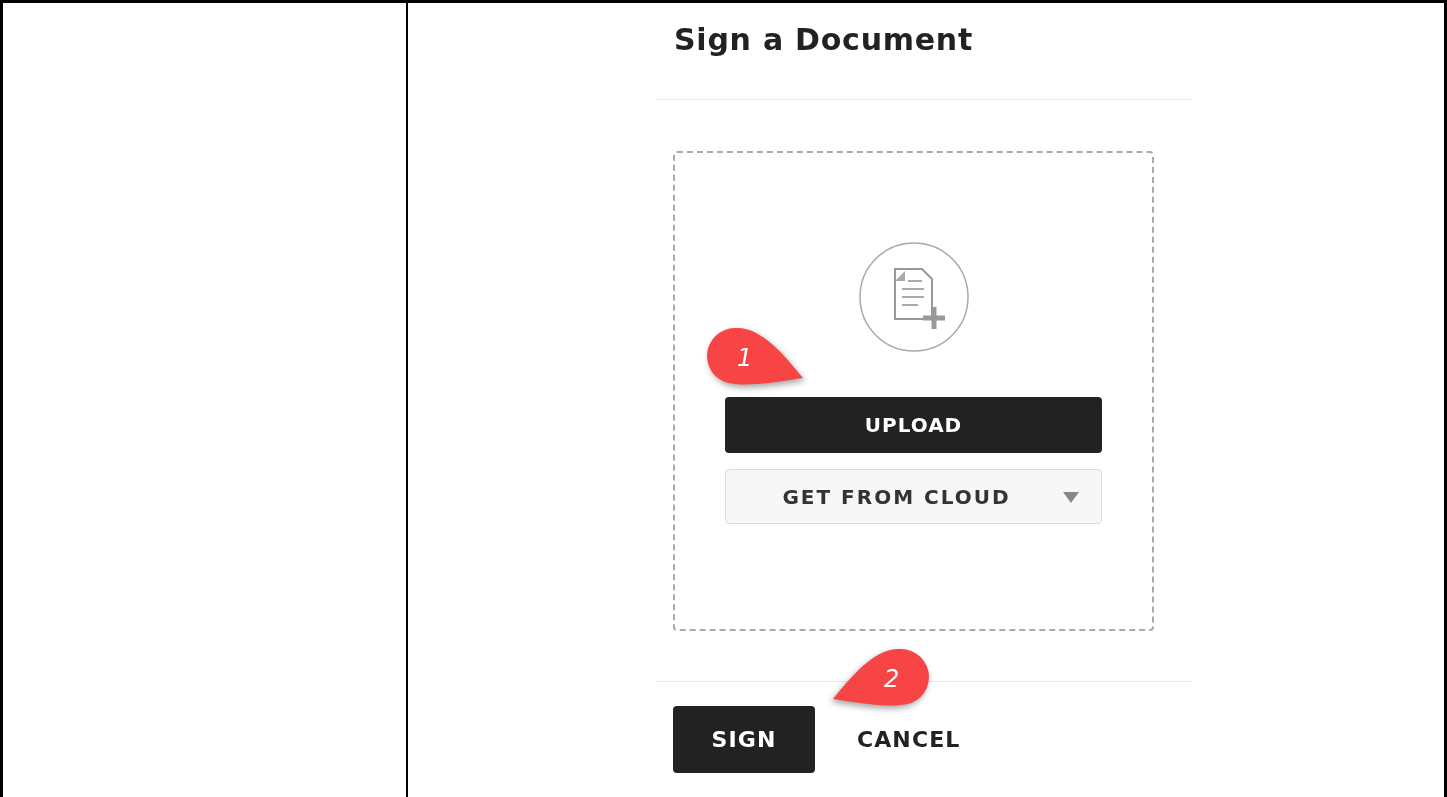 This screenshot has height=797, width=1447. What do you see at coordinates (913, 297) in the screenshot?
I see `add-document-icon` at bounding box center [913, 297].